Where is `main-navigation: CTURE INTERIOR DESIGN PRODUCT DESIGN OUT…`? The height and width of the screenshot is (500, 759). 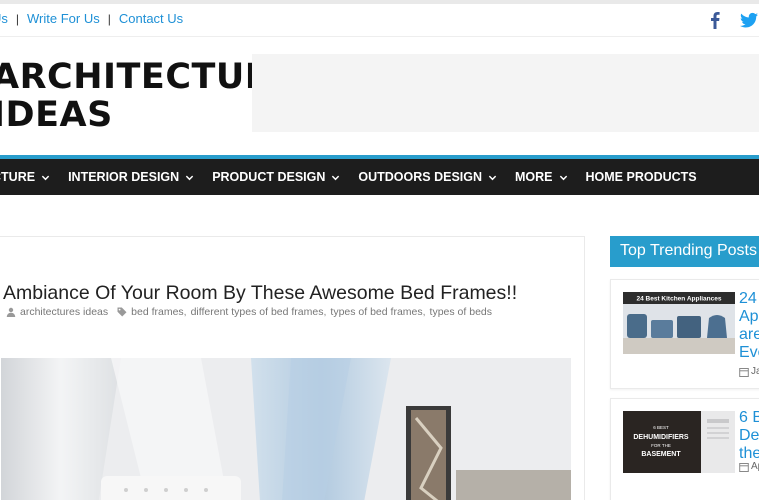 main-navigation: CTURE INTERIOR DESIGN PRODUCT DESIGN OUT… is located at coordinates (379, 175).